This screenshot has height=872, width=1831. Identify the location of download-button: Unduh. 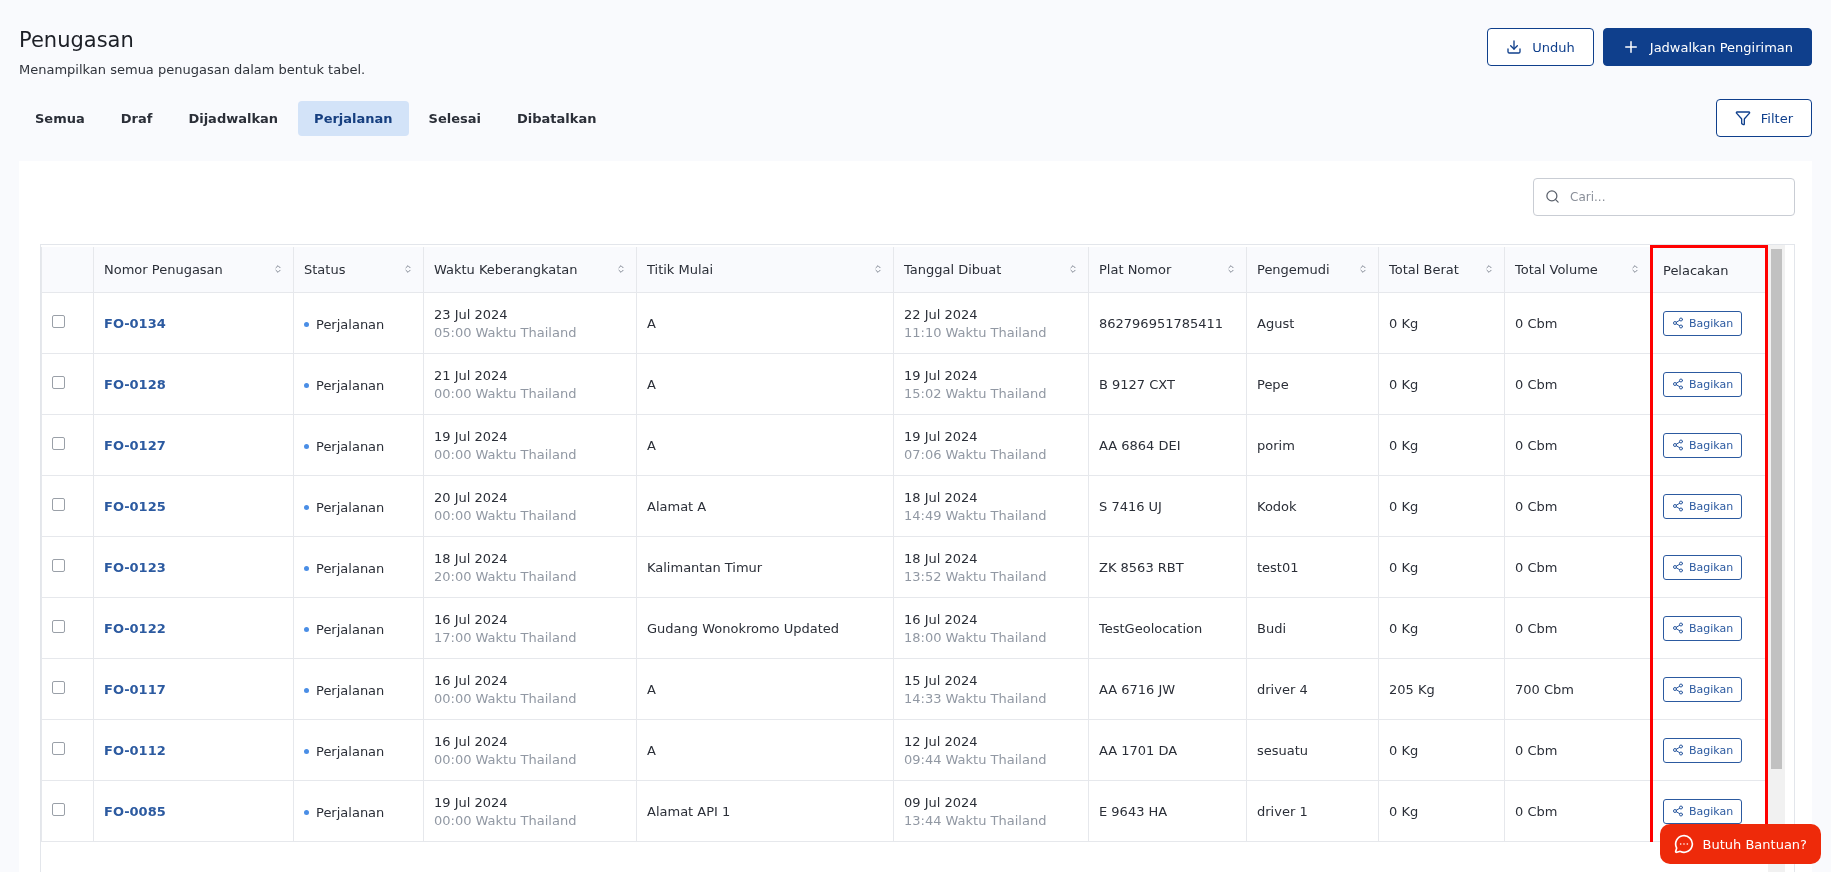
(1540, 47).